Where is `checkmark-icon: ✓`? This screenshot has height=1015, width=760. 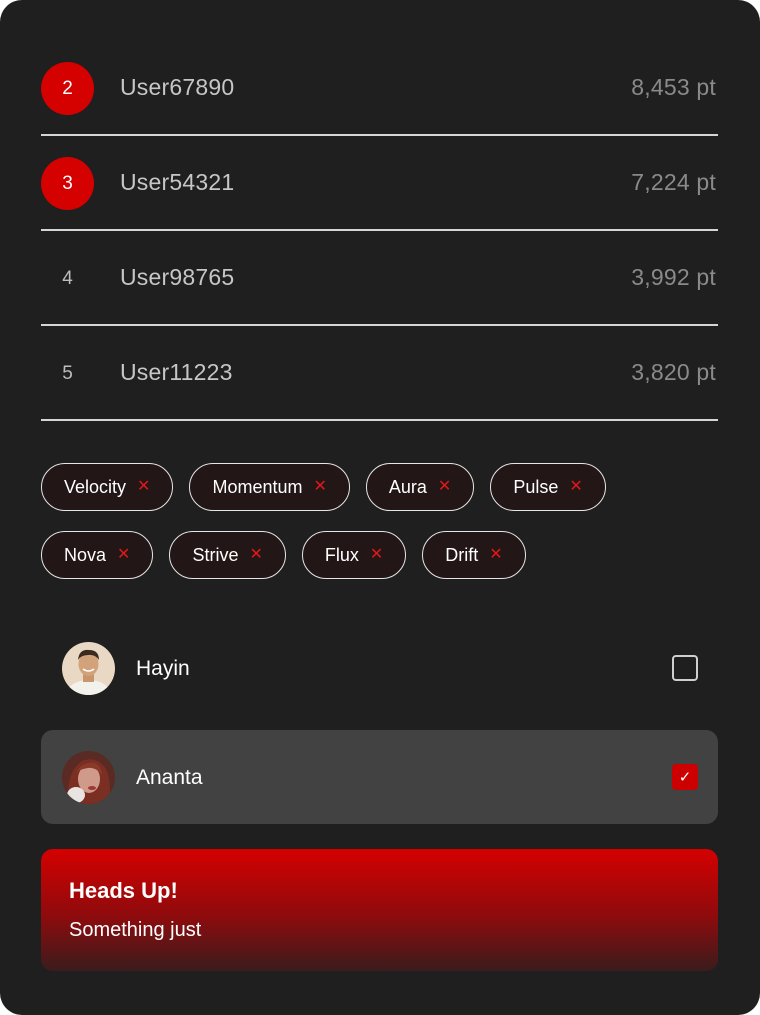
checkmark-icon: ✓ is located at coordinates (685, 777).